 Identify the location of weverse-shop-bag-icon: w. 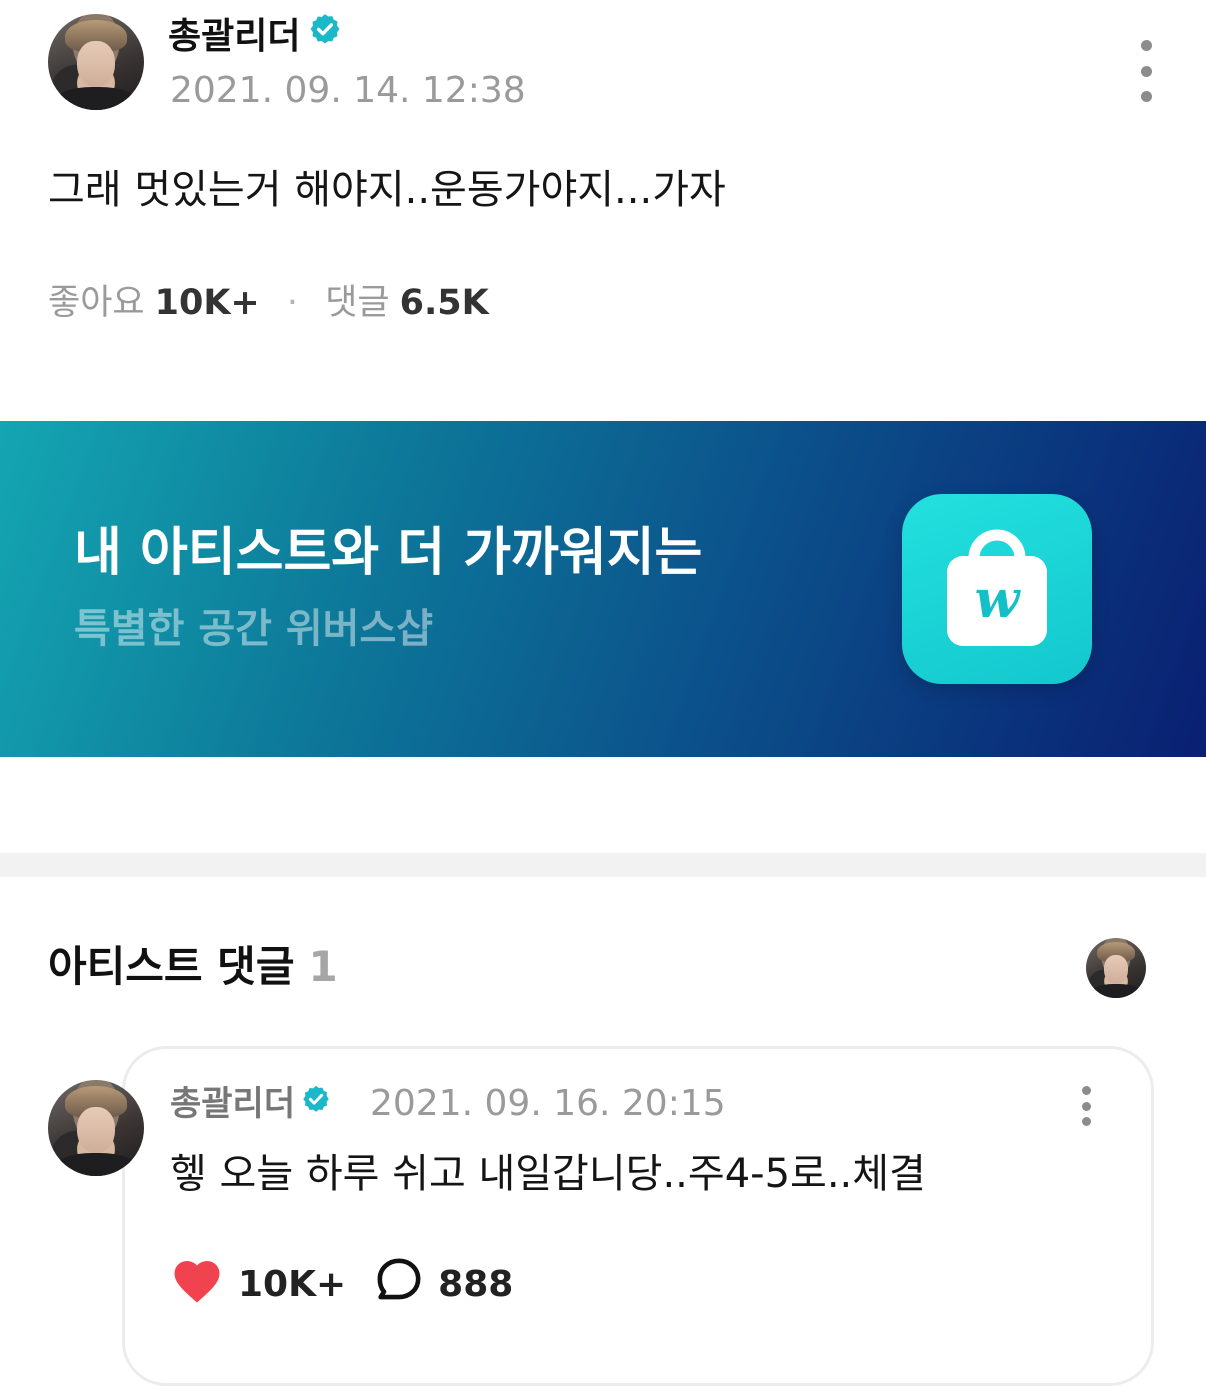
(997, 589).